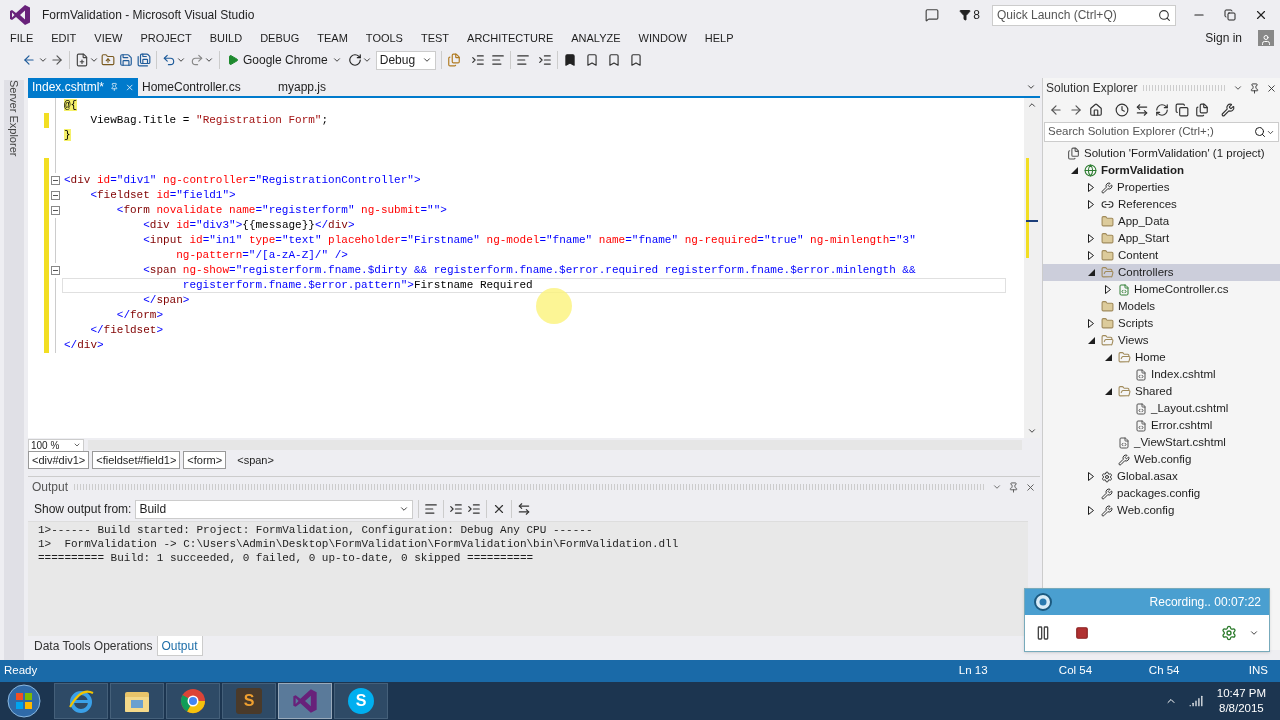 This screenshot has height=720, width=1280. What do you see at coordinates (1032, 268) in the screenshot?
I see `vertical-scrollbar` at bounding box center [1032, 268].